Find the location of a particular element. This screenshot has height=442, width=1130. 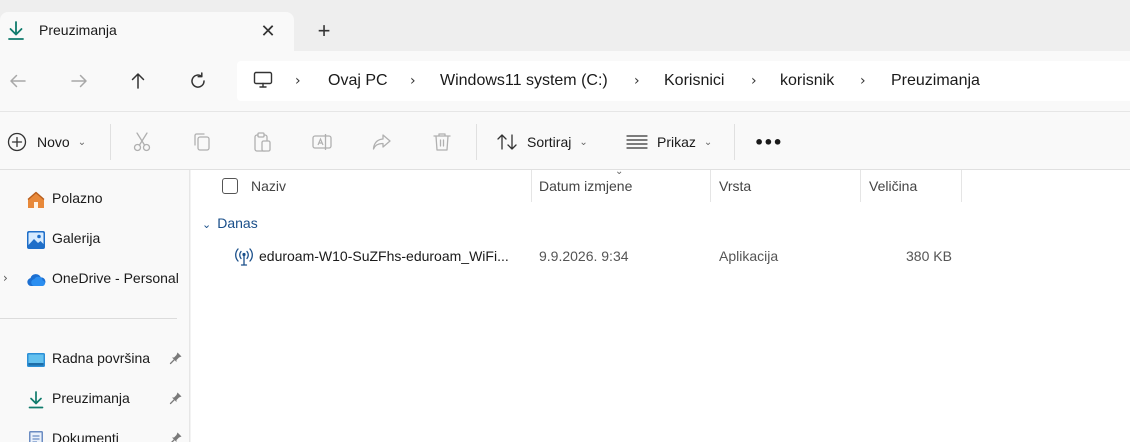

rename-icon is located at coordinates (322, 142).